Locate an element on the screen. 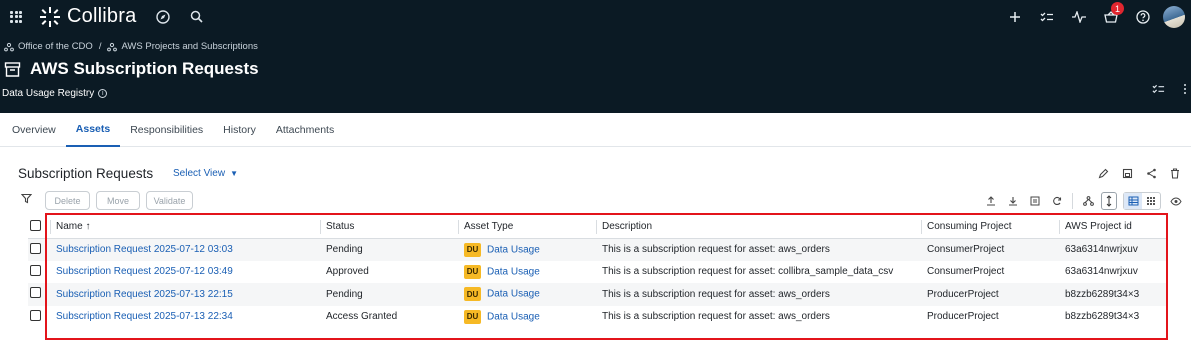 Image resolution: width=1191 pixels, height=343 pixels. save-button is located at coordinates (1127, 173).